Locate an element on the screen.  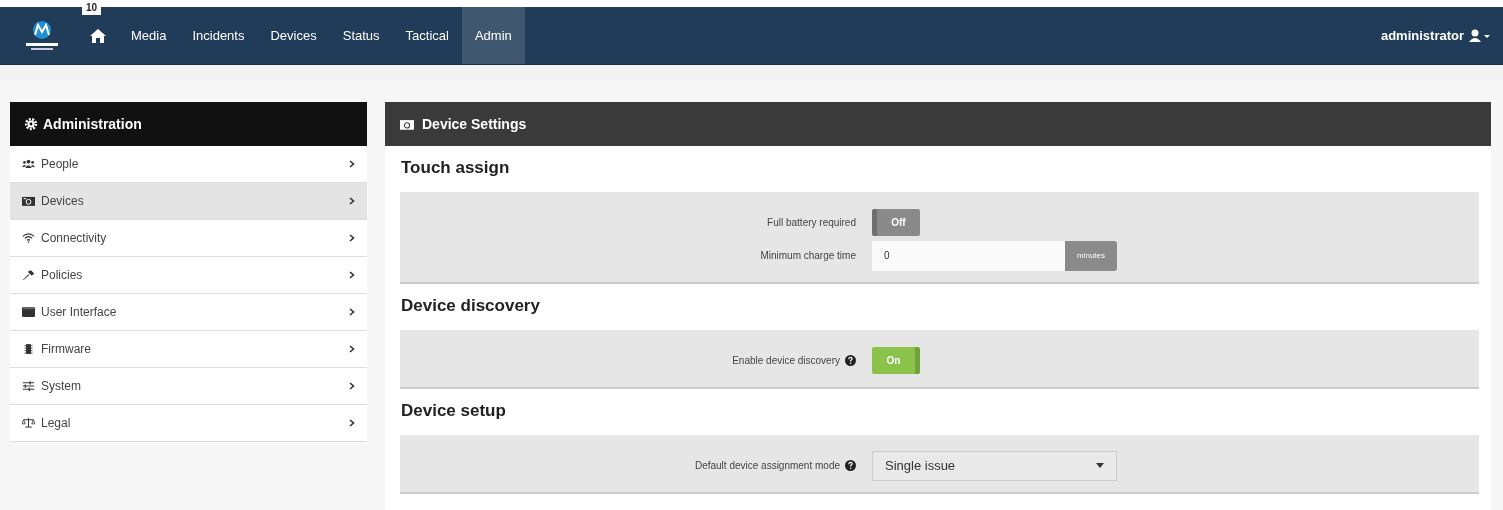
nav-tab: Incidents is located at coordinates (218, 35).